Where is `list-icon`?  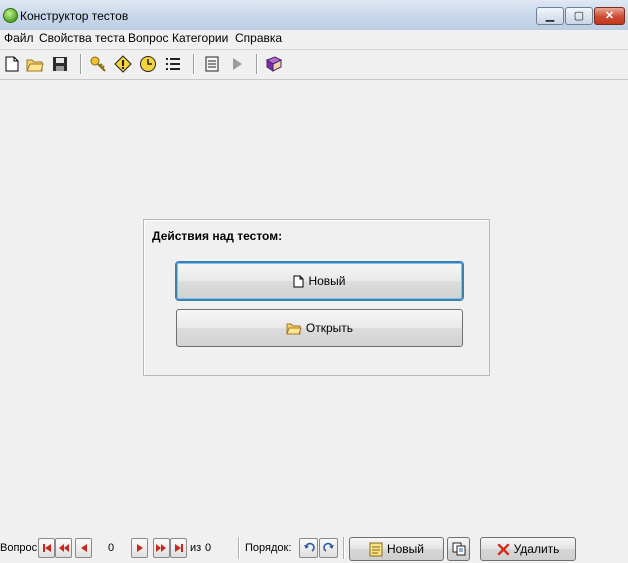
list-icon is located at coordinates (173, 64).